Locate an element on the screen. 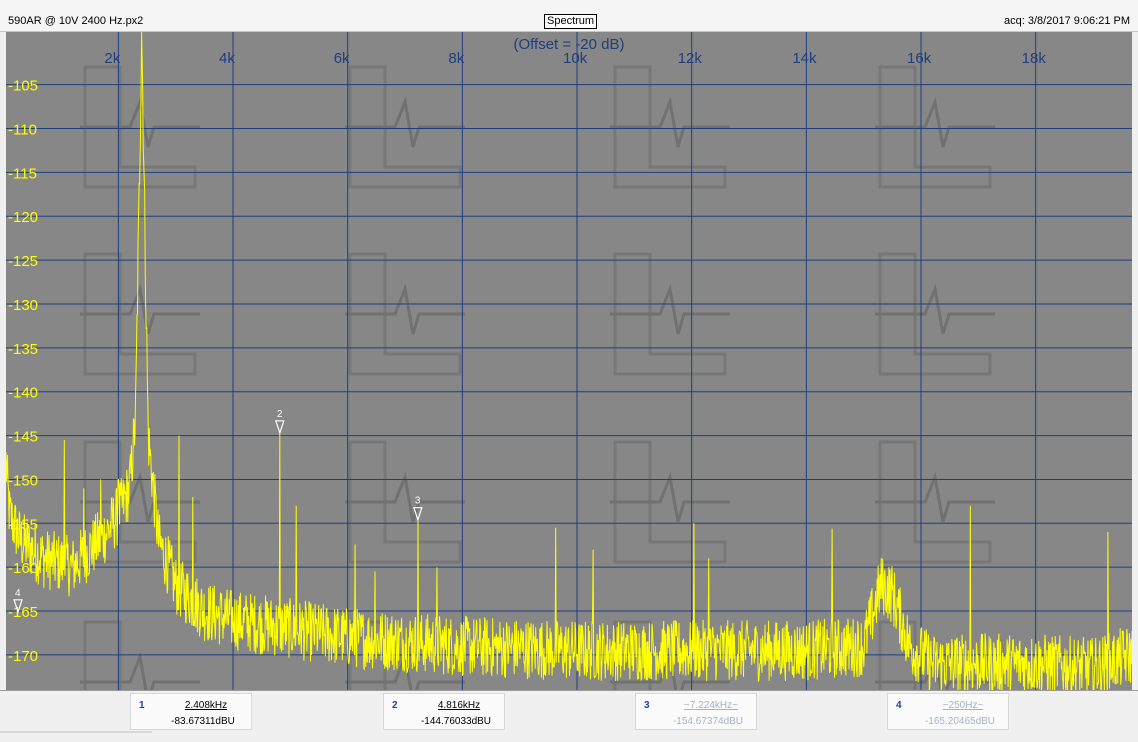 This screenshot has width=1138, height=742. marker-level: -165.20465dBU is located at coordinates (960, 721).